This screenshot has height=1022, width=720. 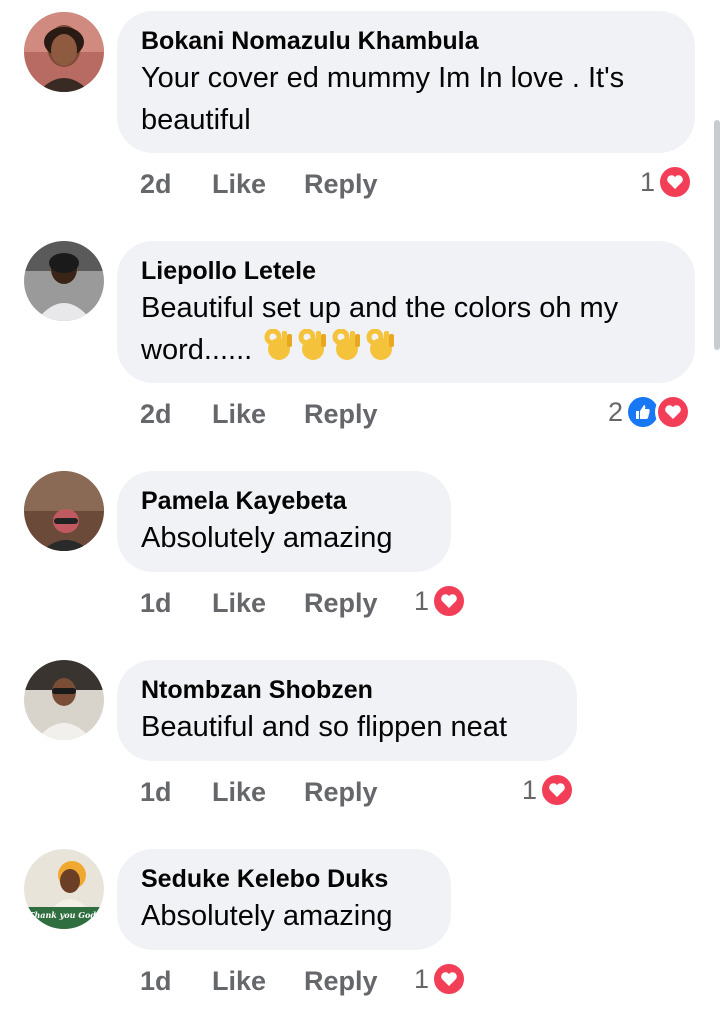 I want to click on comment-text: Beautiful set up and the colors oh my, so click(x=380, y=308).